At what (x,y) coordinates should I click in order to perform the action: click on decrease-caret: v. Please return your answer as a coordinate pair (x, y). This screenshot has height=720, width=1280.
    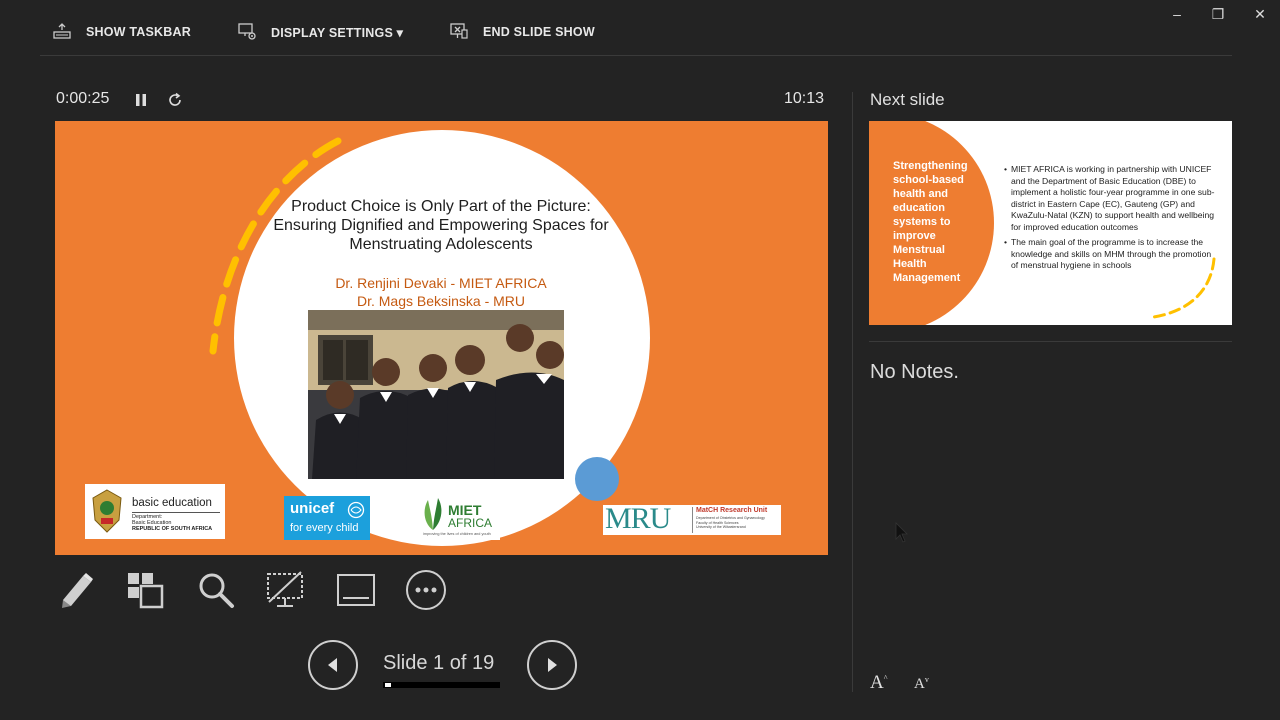
    Looking at the image, I should click on (926, 679).